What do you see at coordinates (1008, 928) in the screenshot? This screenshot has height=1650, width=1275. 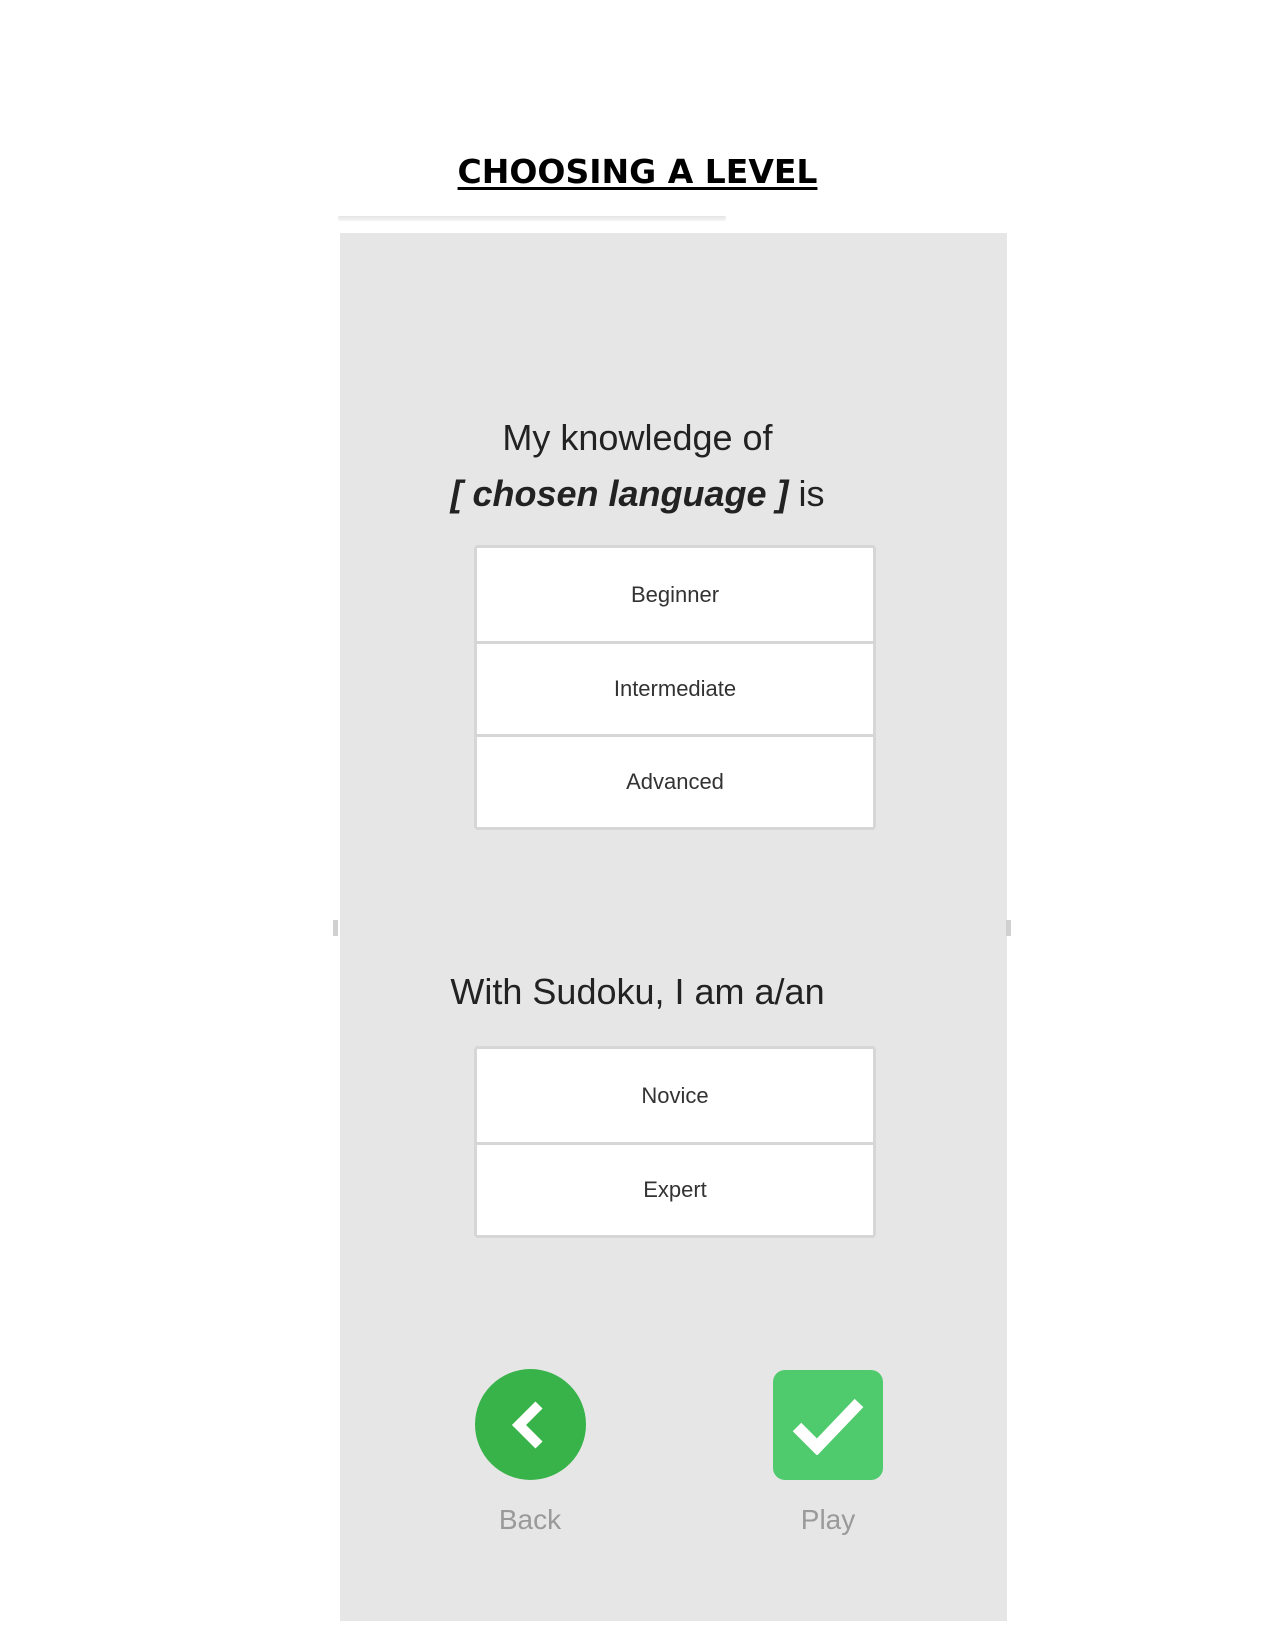 I see `right-edge-mark` at bounding box center [1008, 928].